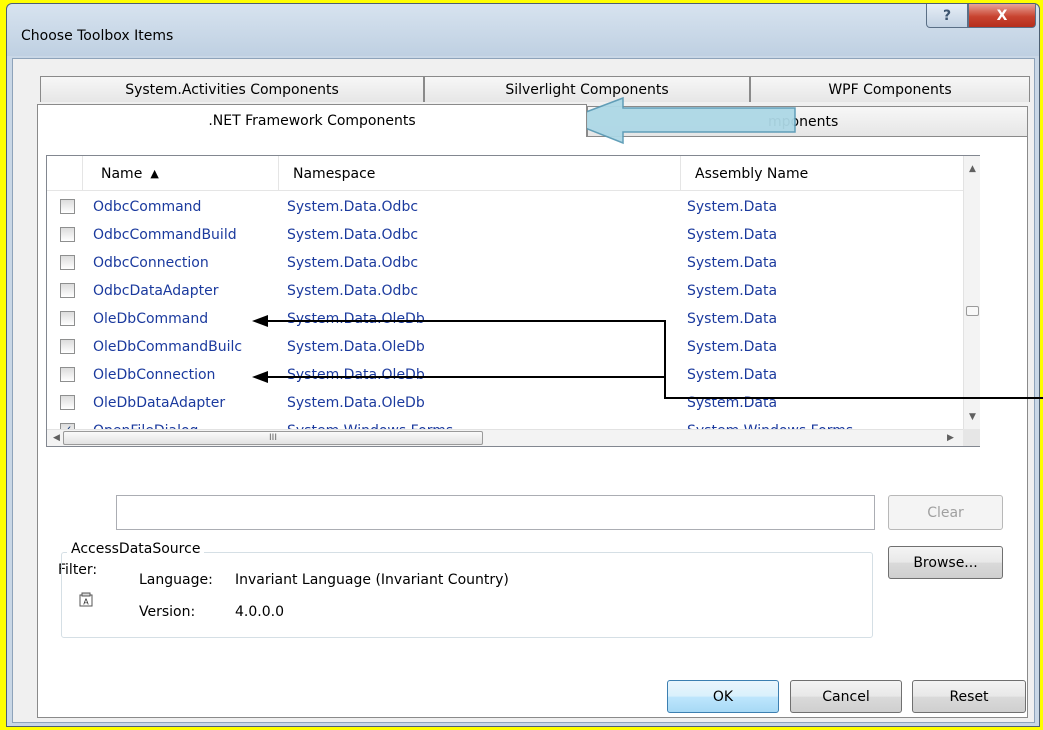 This screenshot has height=730, width=1043. Describe the element at coordinates (312, 120) in the screenshot. I see `tab-dotnet-framework: .NET Framework Components` at that location.